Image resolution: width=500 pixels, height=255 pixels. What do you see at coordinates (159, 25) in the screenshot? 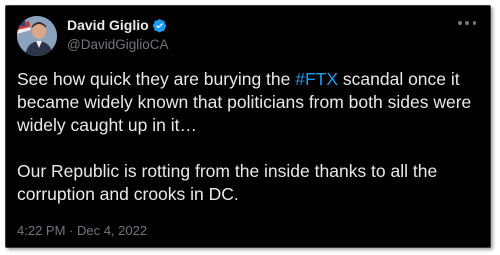
I see `verified-badge-icon` at bounding box center [159, 25].